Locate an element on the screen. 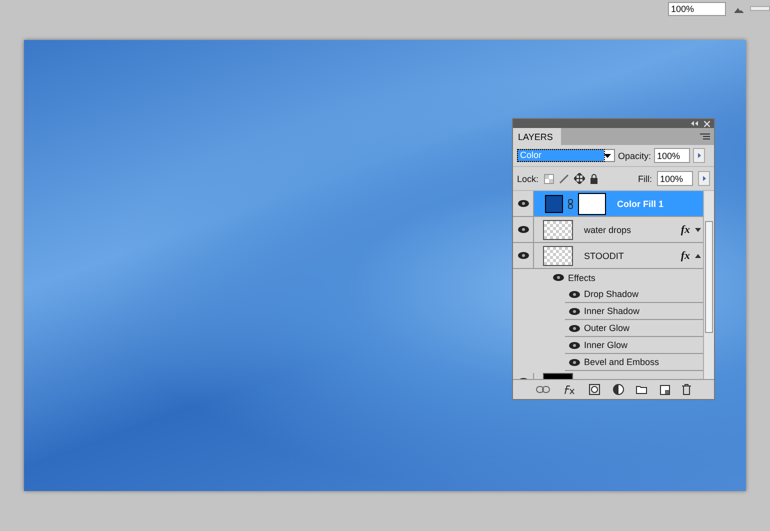 The height and width of the screenshot is (531, 770). effect-row: Inner Shadow is located at coordinates (634, 311).